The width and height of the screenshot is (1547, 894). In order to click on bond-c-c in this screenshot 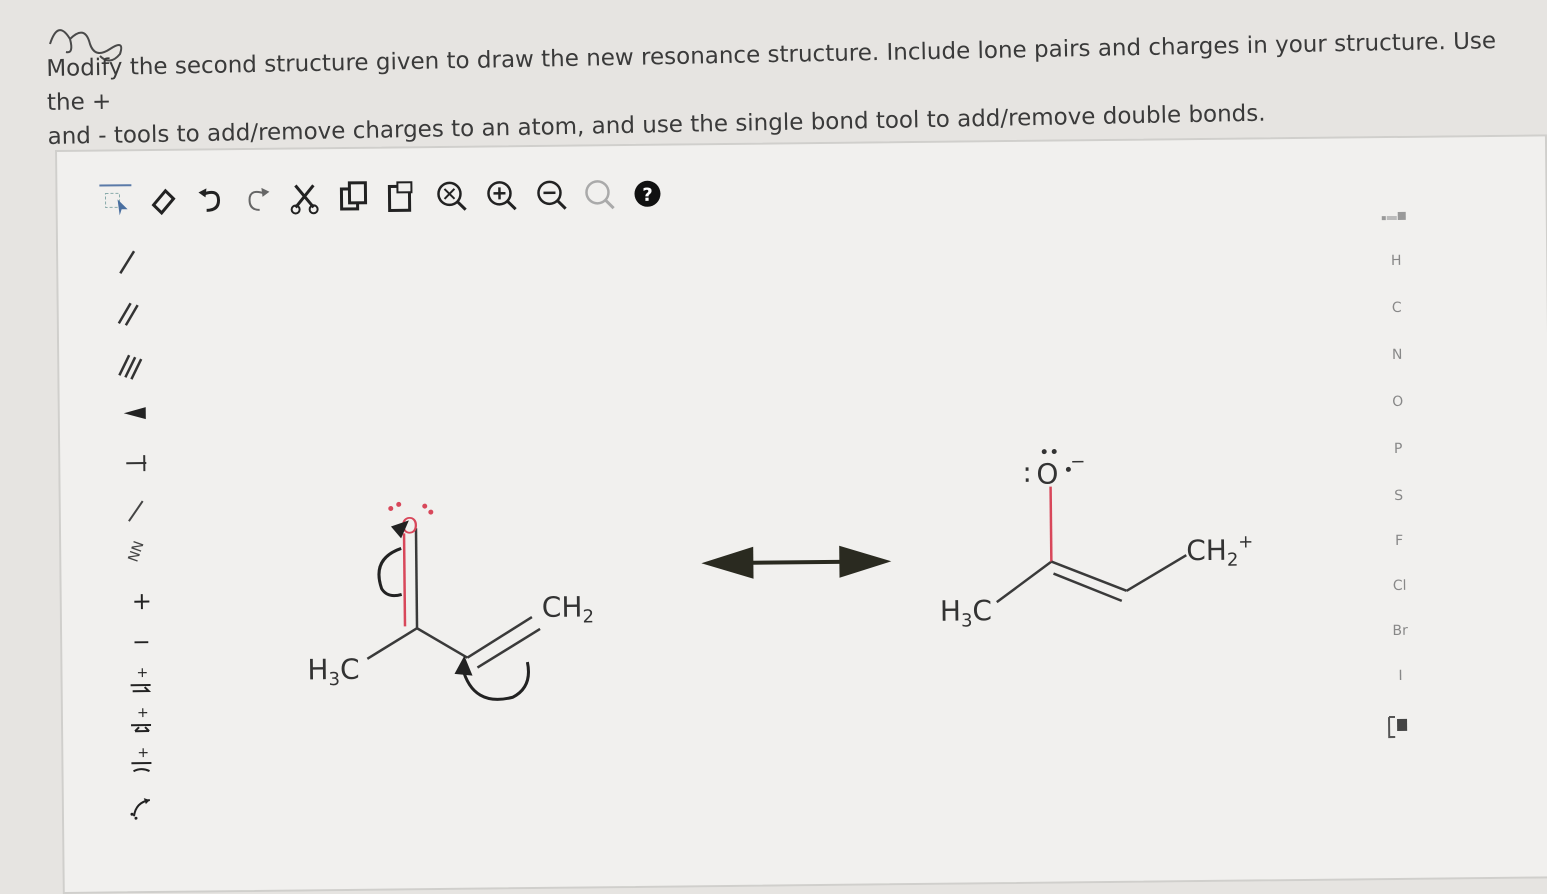, I will do `click(442, 643)`.